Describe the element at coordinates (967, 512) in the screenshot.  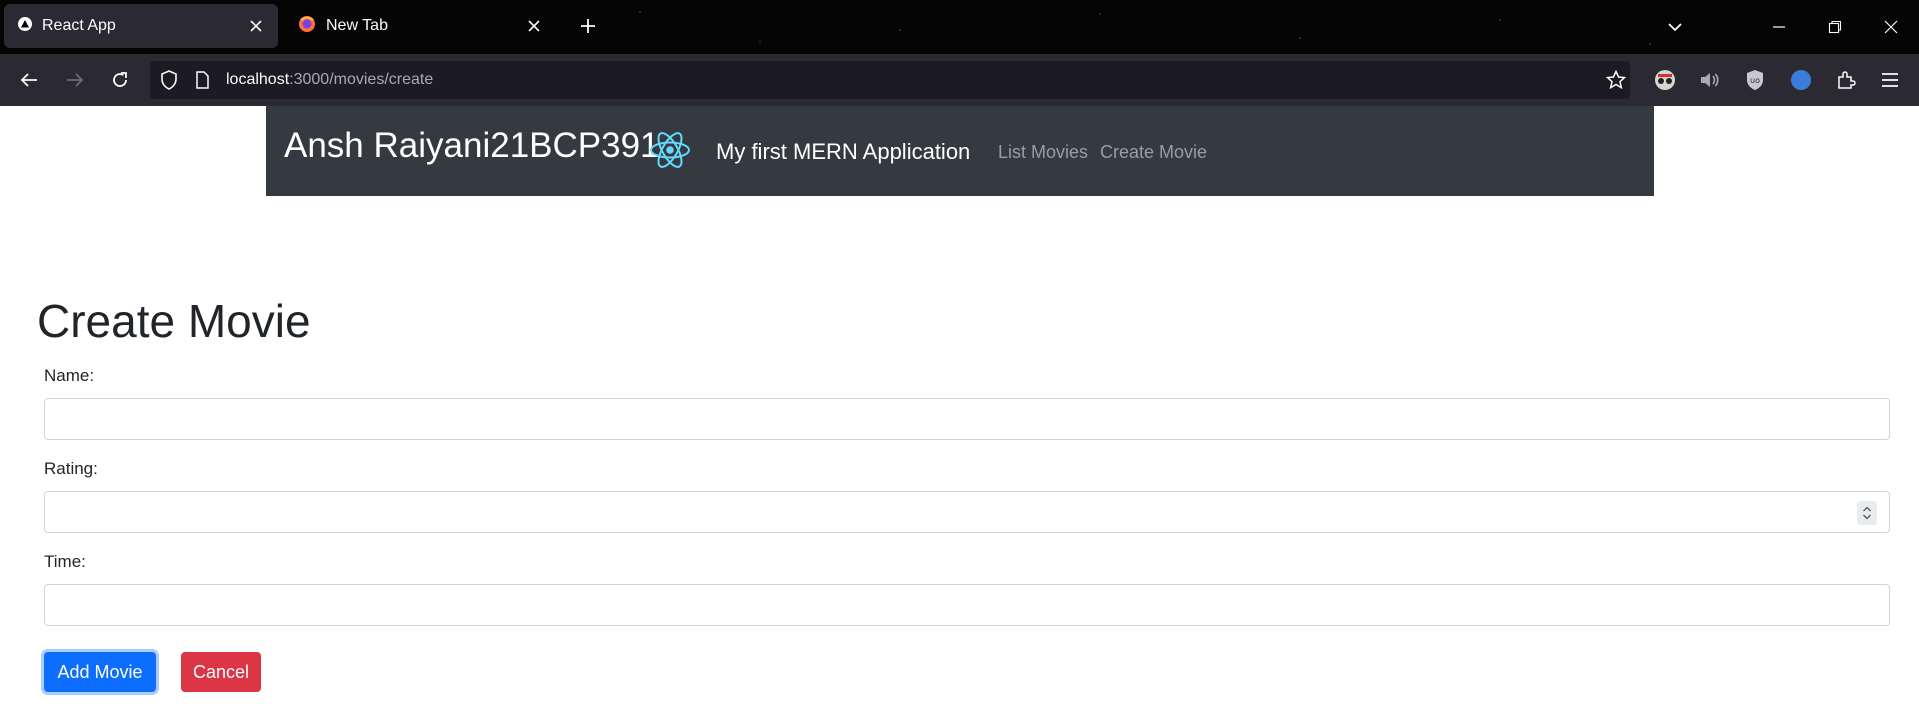
I see `rating-input` at that location.